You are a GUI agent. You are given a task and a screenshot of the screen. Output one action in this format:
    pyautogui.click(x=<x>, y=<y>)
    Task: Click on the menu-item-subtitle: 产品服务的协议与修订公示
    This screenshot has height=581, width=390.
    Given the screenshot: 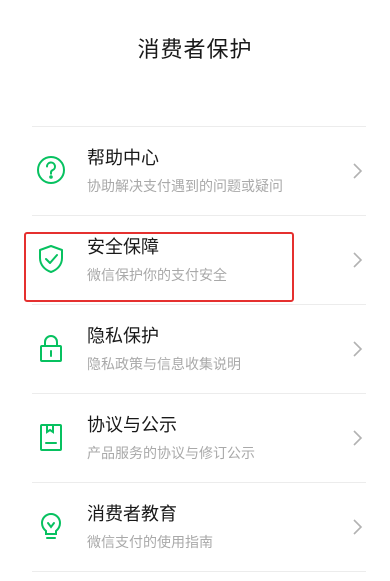 What is the action you would take?
    pyautogui.click(x=171, y=454)
    